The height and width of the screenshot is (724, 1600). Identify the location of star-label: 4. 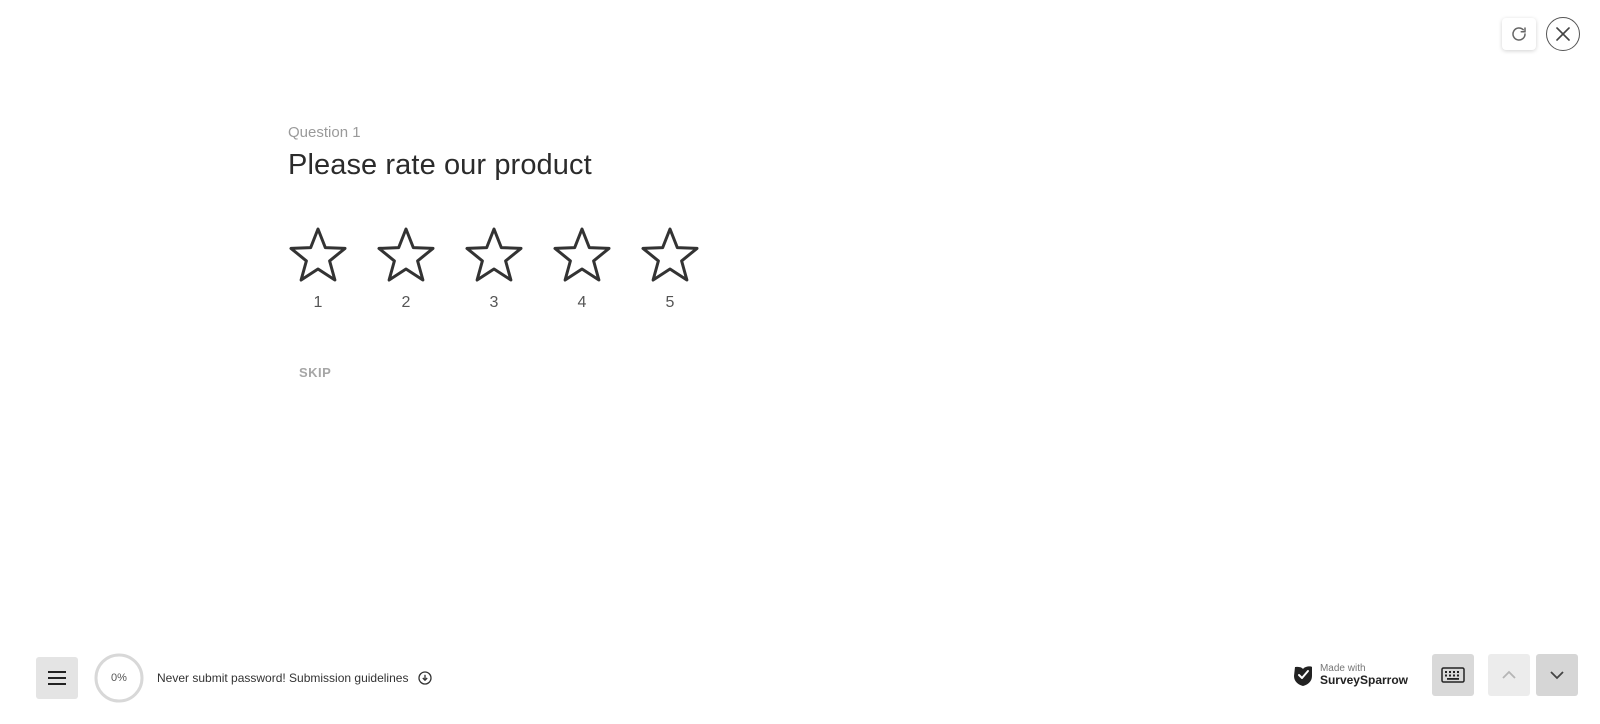
(582, 302).